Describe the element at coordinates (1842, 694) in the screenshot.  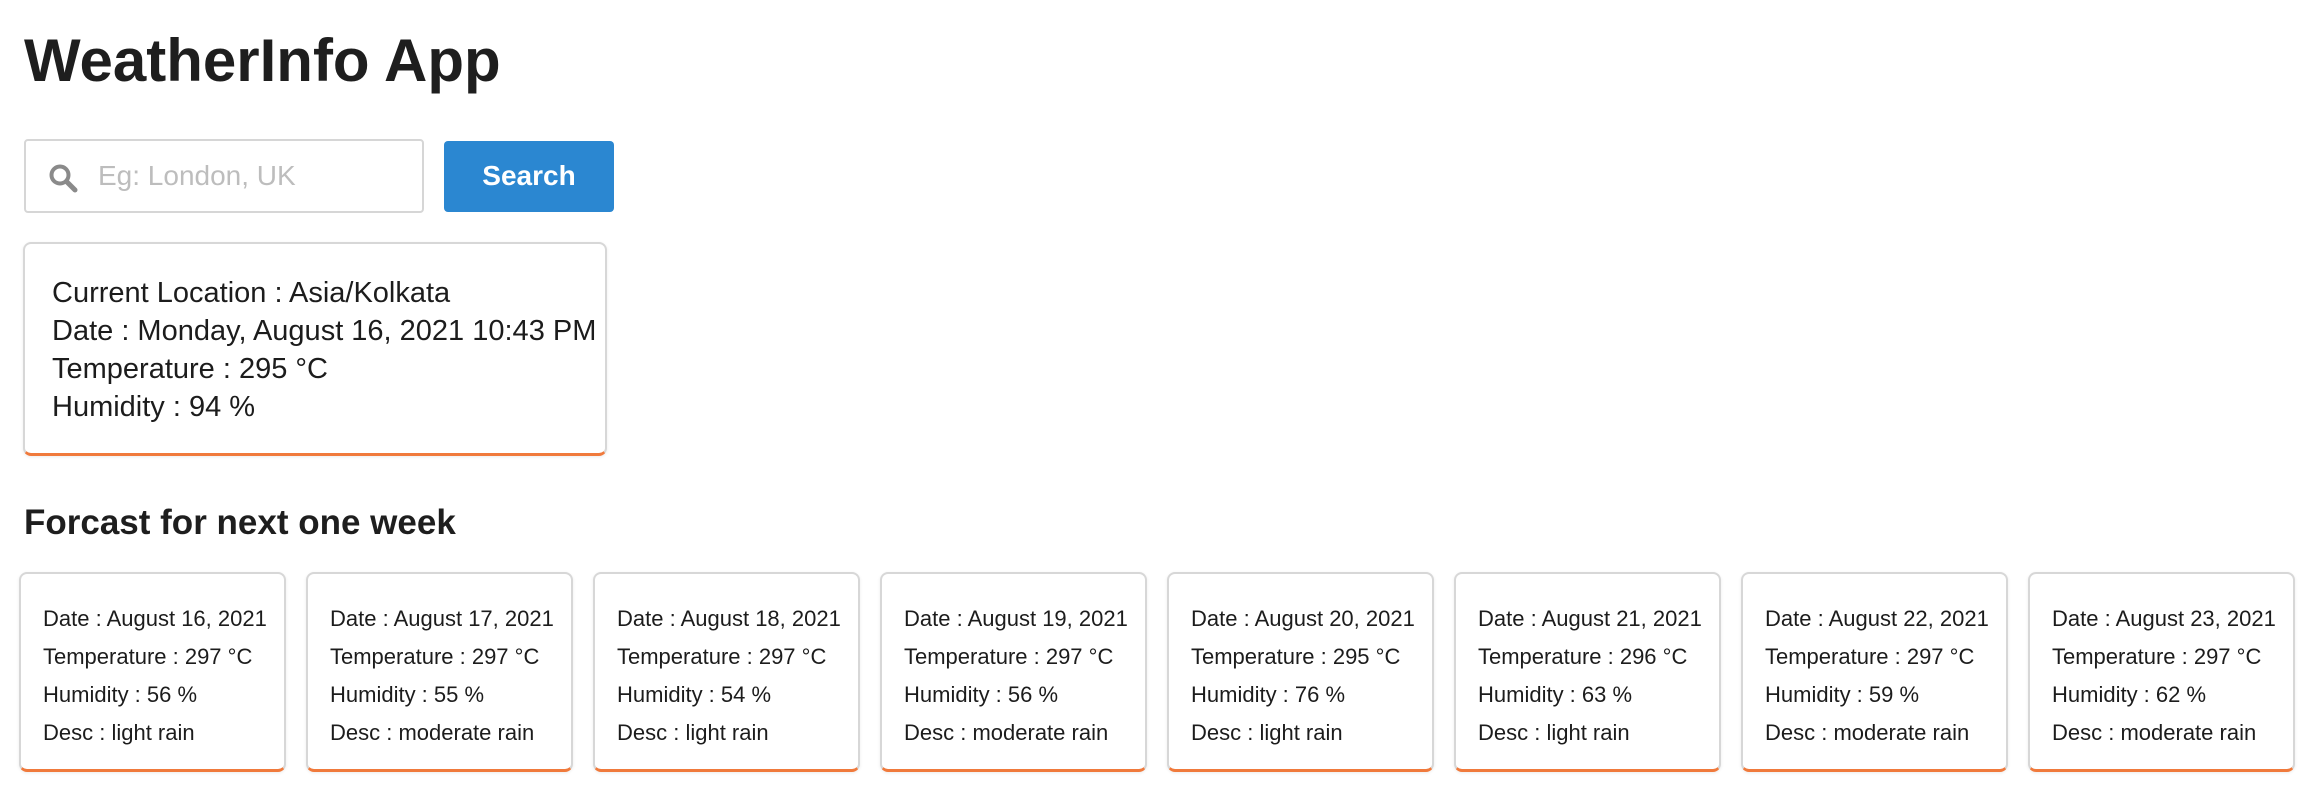
I see `forecast-humidity: Humidity : 59 %` at that location.